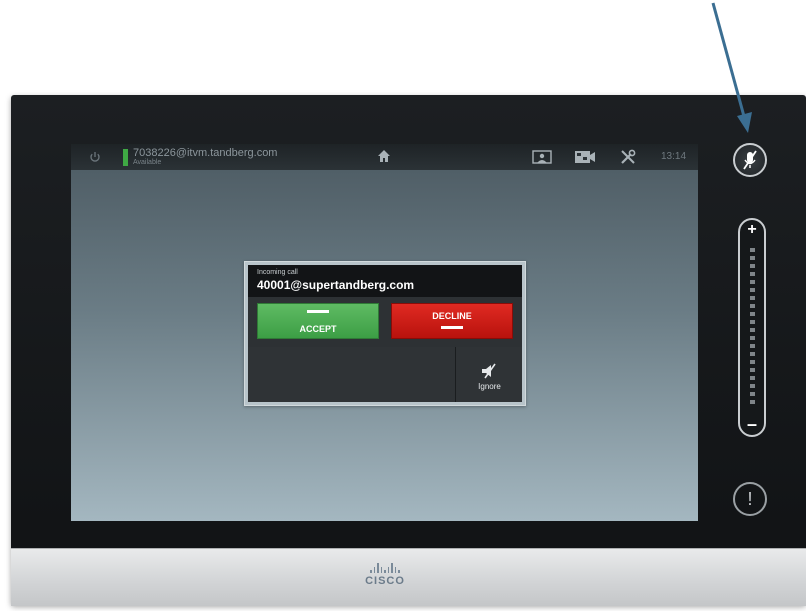  I want to click on availability-indicator, so click(125, 157).